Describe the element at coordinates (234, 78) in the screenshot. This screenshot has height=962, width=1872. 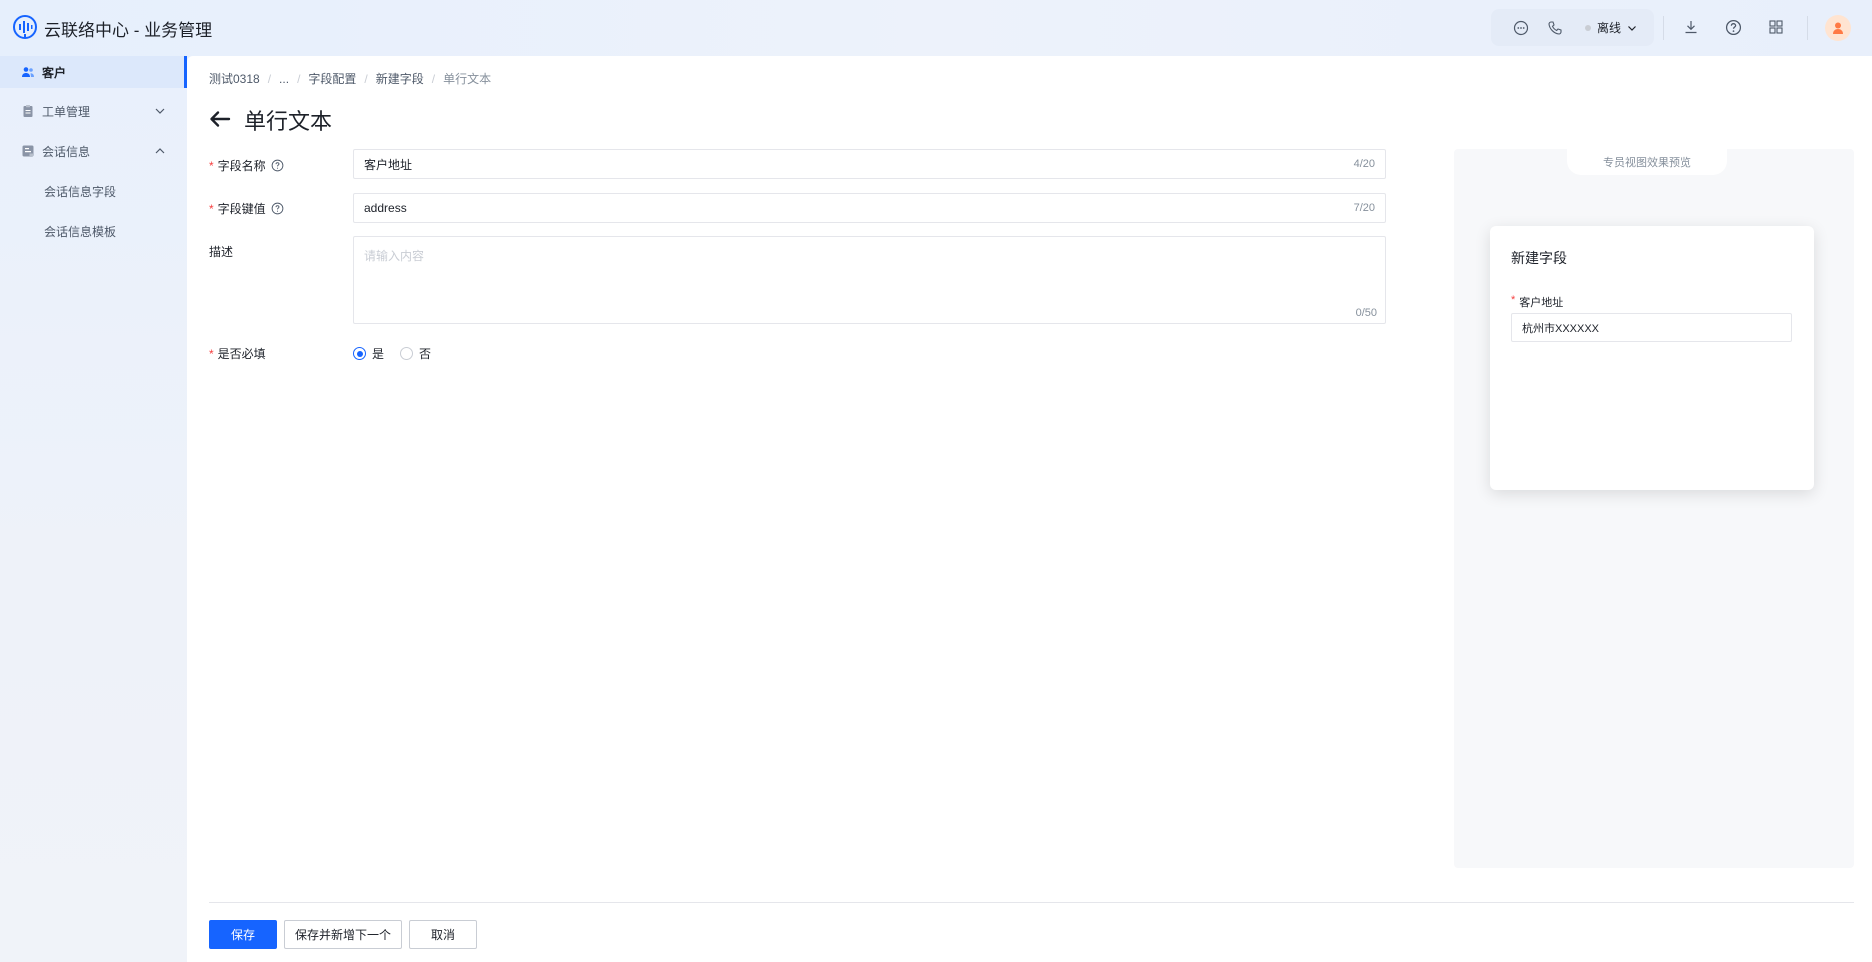
I see `breadcrumb-item: 测试0318` at that location.